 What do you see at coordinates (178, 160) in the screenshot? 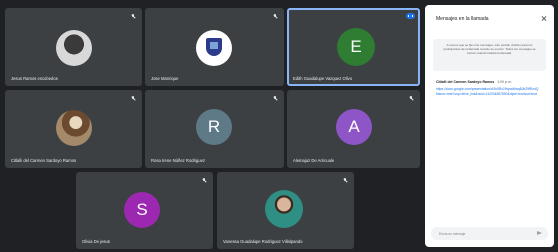
I see `participant-name: Rosa Irene Núñez Rodriguez` at bounding box center [178, 160].